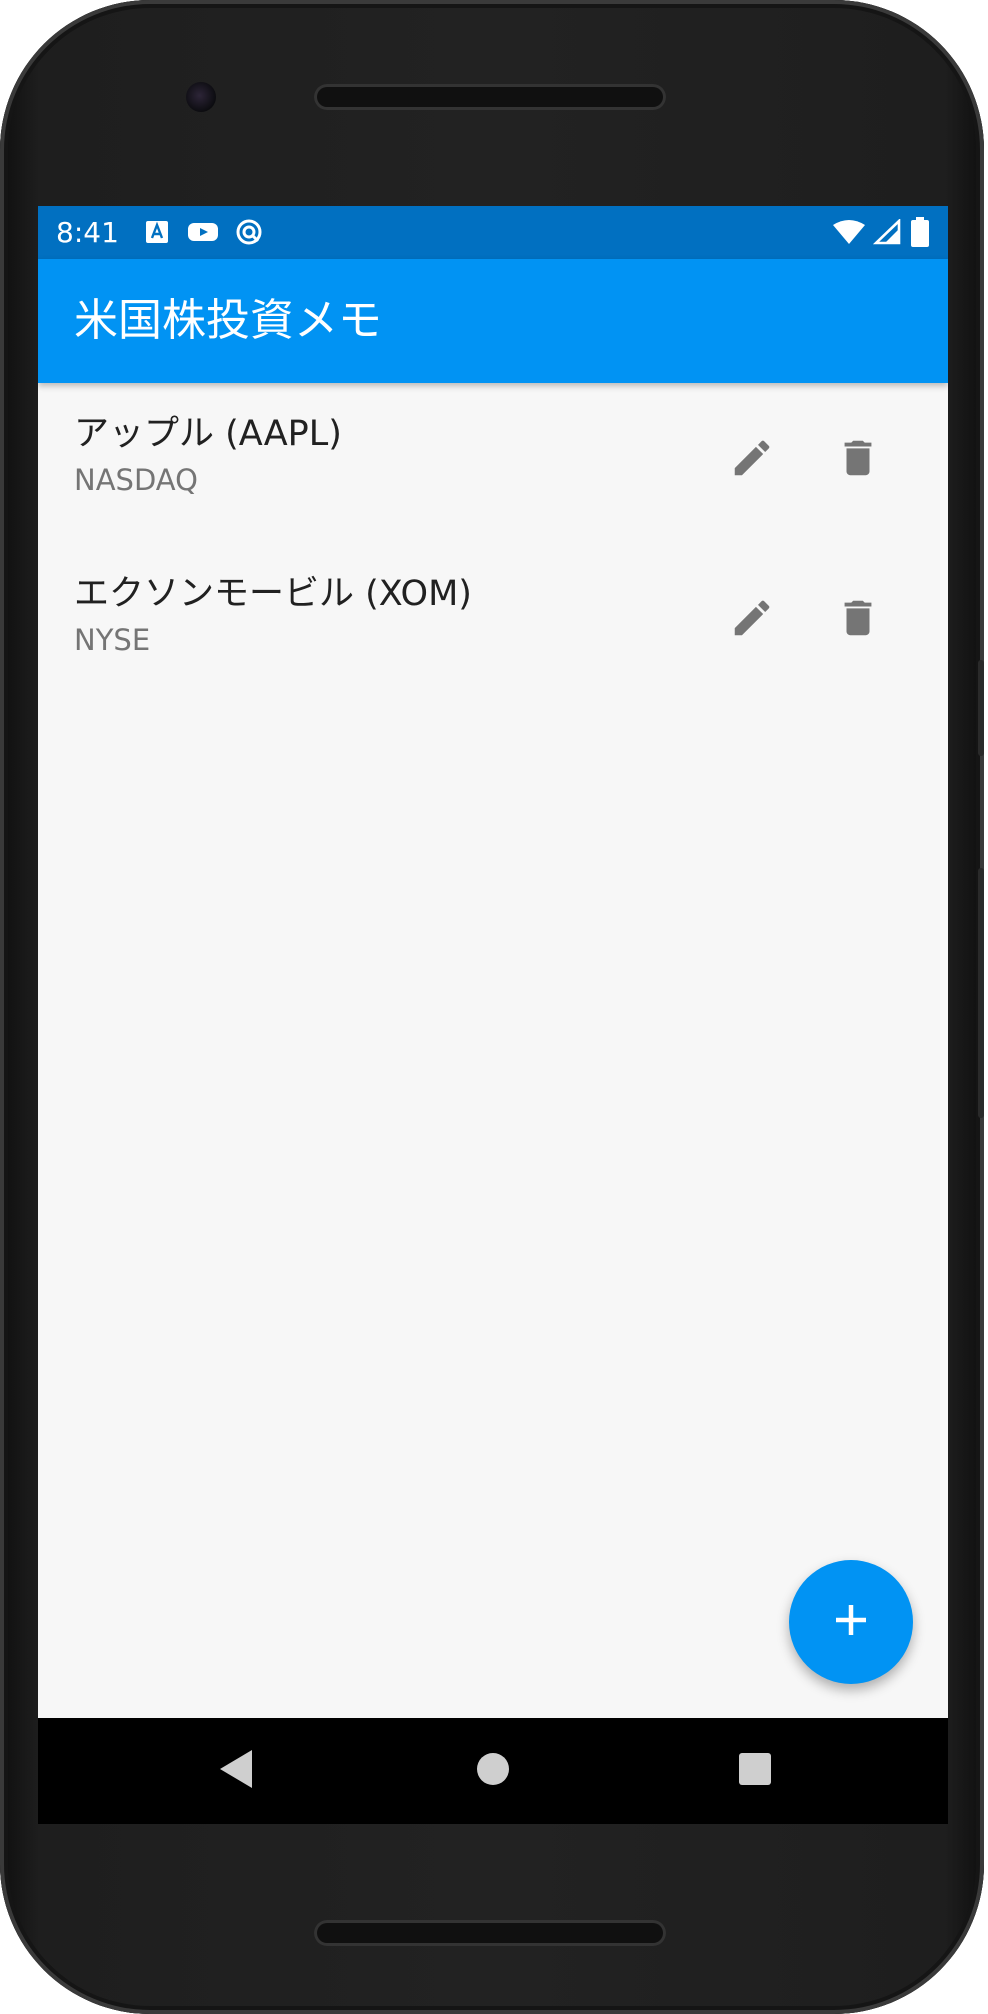 Image resolution: width=988 pixels, height=2014 pixels. What do you see at coordinates (112, 640) in the screenshot?
I see `stock-exchange: NYSE` at bounding box center [112, 640].